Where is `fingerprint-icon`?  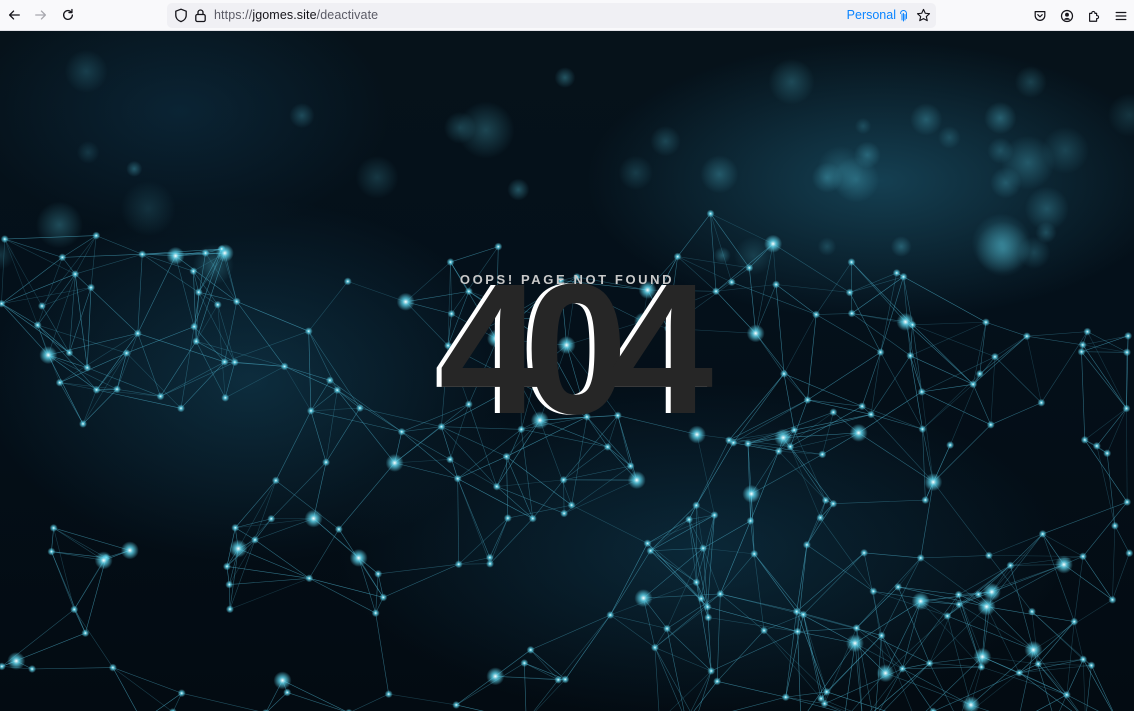 fingerprint-icon is located at coordinates (903, 15).